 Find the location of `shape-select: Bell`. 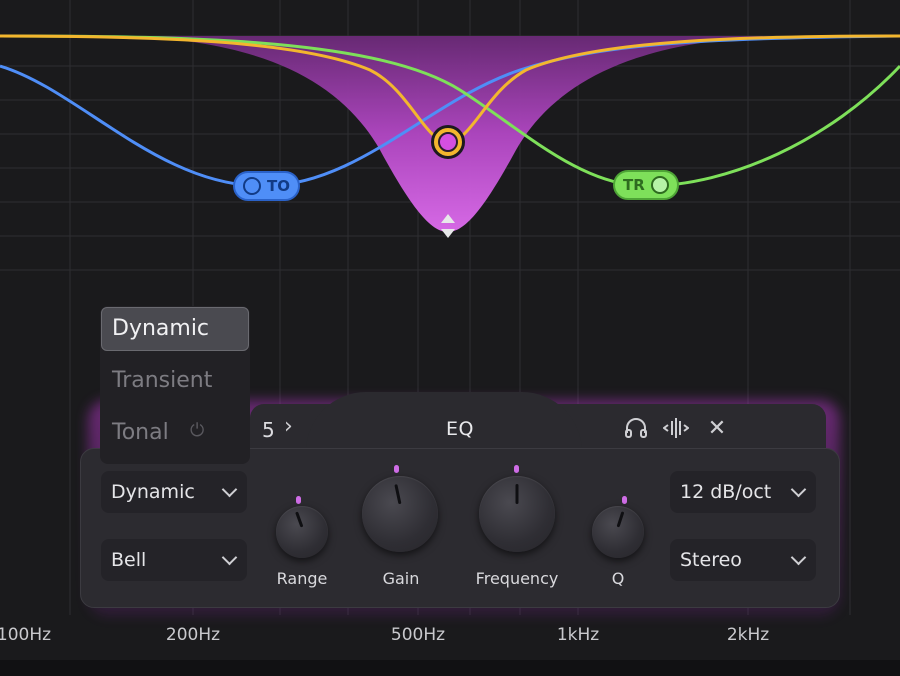

shape-select: Bell is located at coordinates (174, 560).